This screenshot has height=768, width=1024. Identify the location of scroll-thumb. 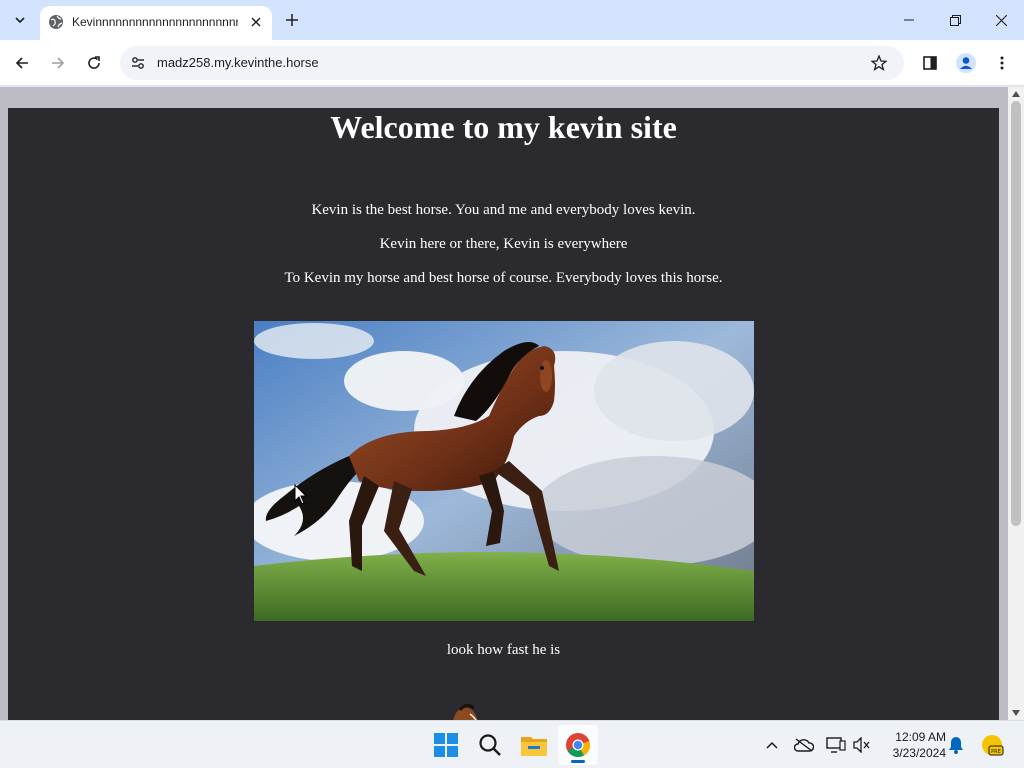
(1016, 313).